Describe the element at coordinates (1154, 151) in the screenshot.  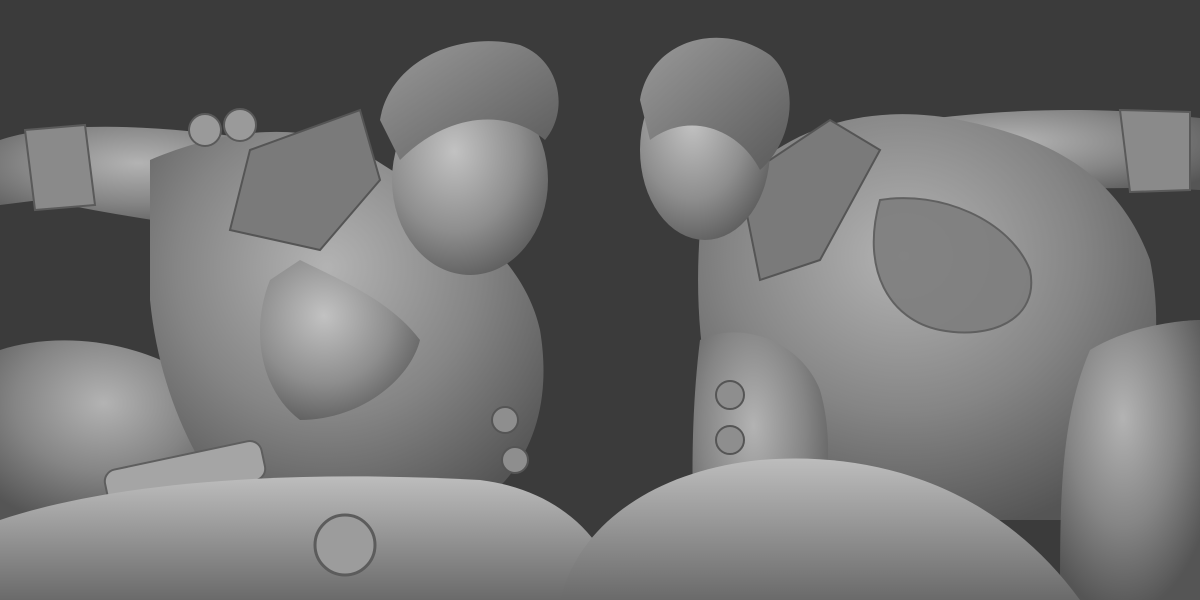
I see `back-sleeve-cuff` at that location.